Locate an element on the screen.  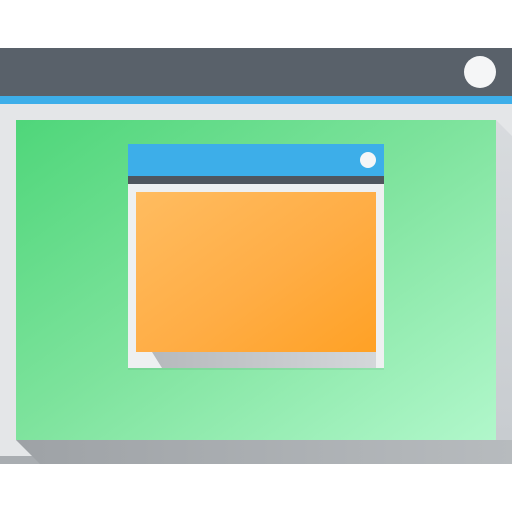
outer-accent-bar is located at coordinates (256, 100).